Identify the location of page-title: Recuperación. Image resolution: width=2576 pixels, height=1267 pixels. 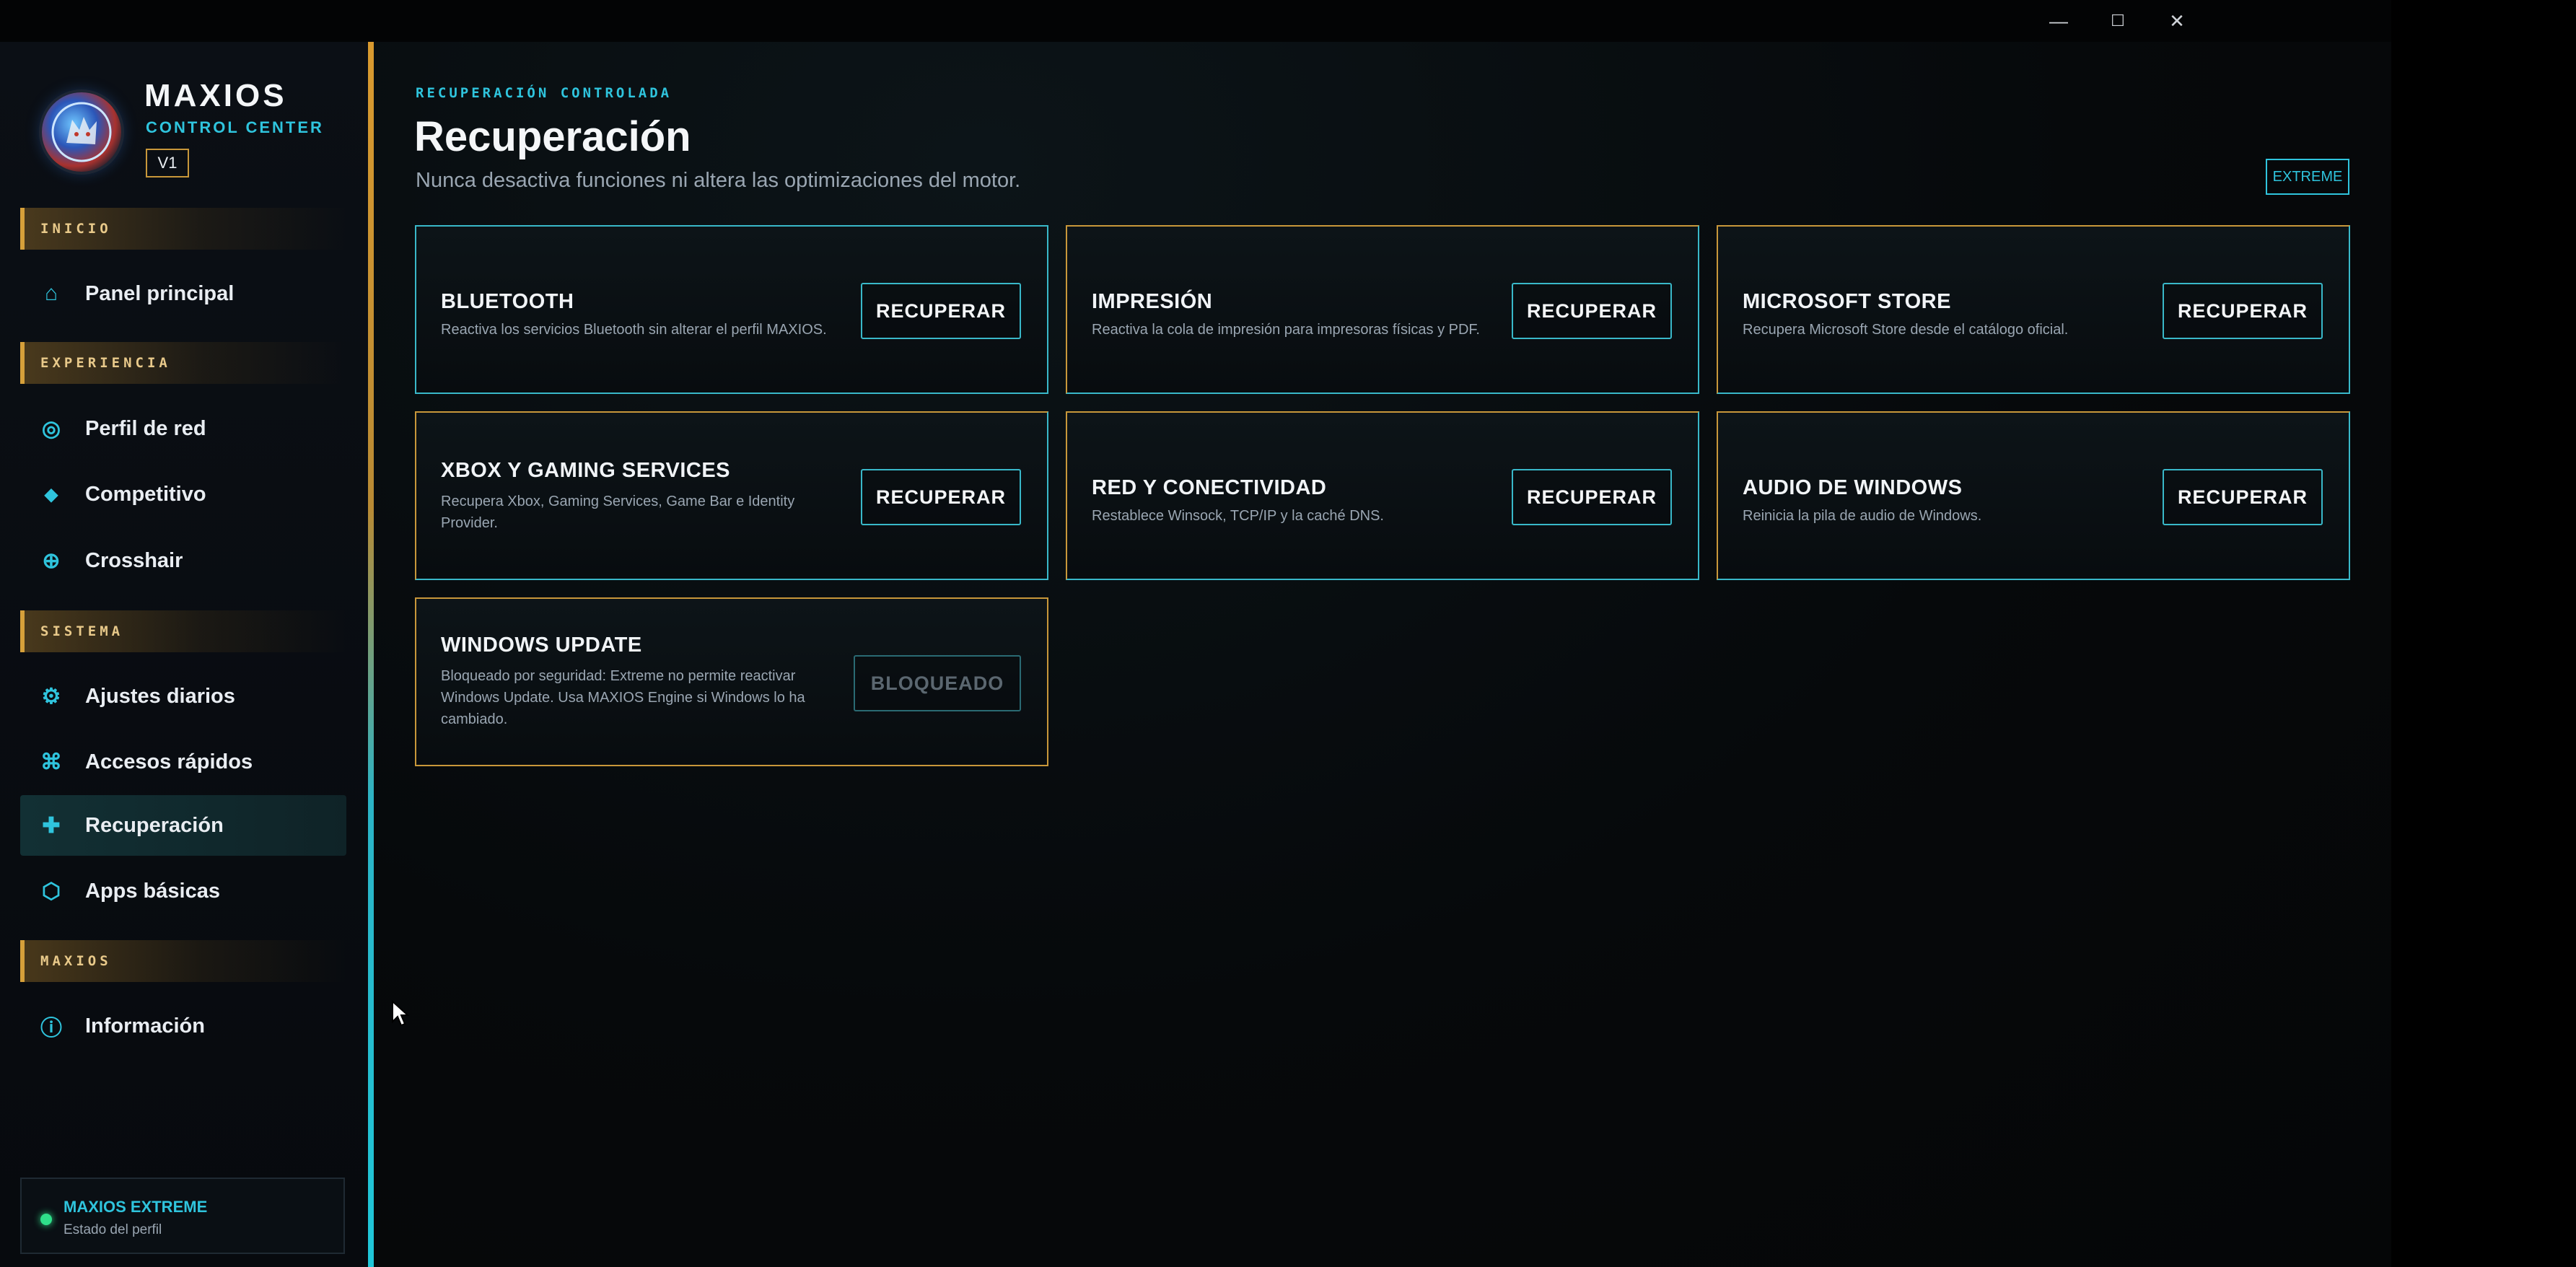
(552, 136).